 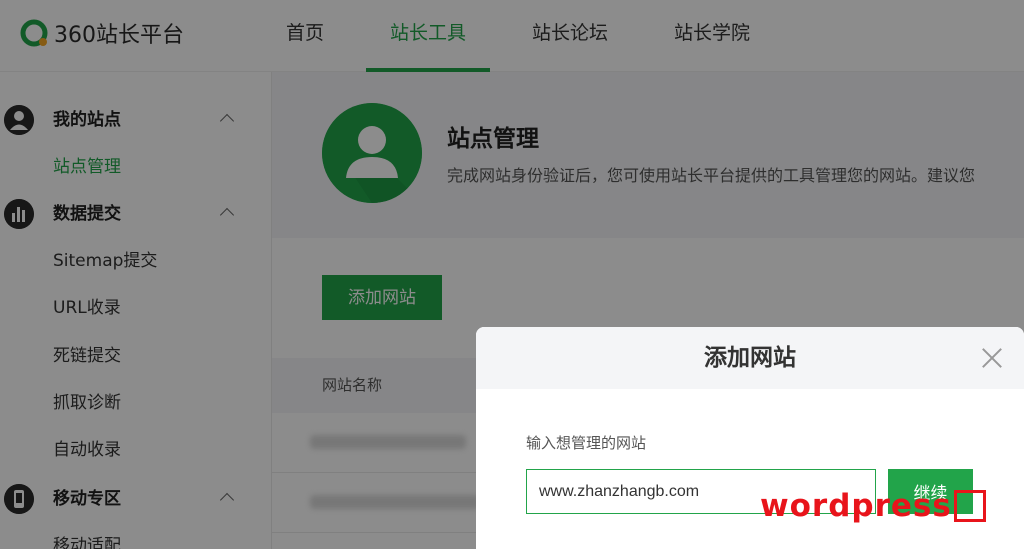 What do you see at coordinates (992, 358) in the screenshot?
I see `close-icon` at bounding box center [992, 358].